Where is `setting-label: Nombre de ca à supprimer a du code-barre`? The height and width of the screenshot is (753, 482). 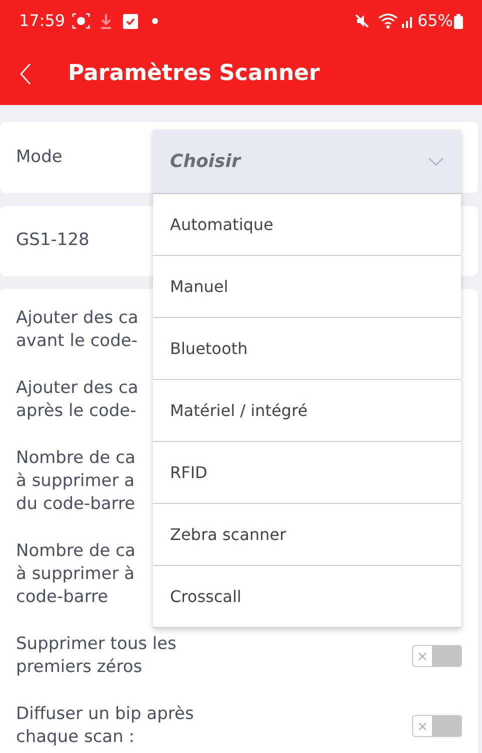 setting-label: Nombre de ca à supprimer a du code-barre is located at coordinates (76, 481).